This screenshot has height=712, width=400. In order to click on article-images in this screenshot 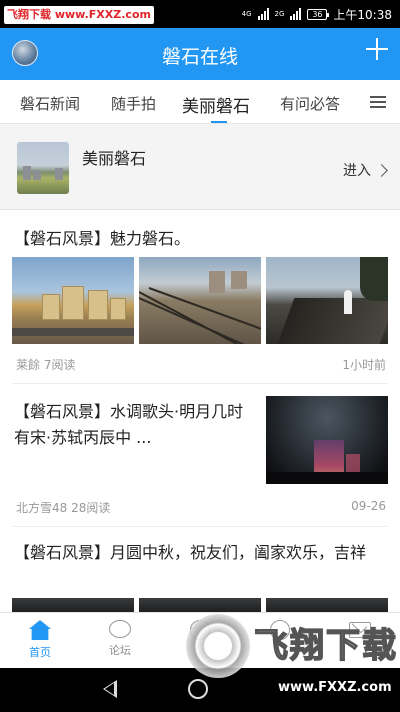, I will do `click(200, 300)`.